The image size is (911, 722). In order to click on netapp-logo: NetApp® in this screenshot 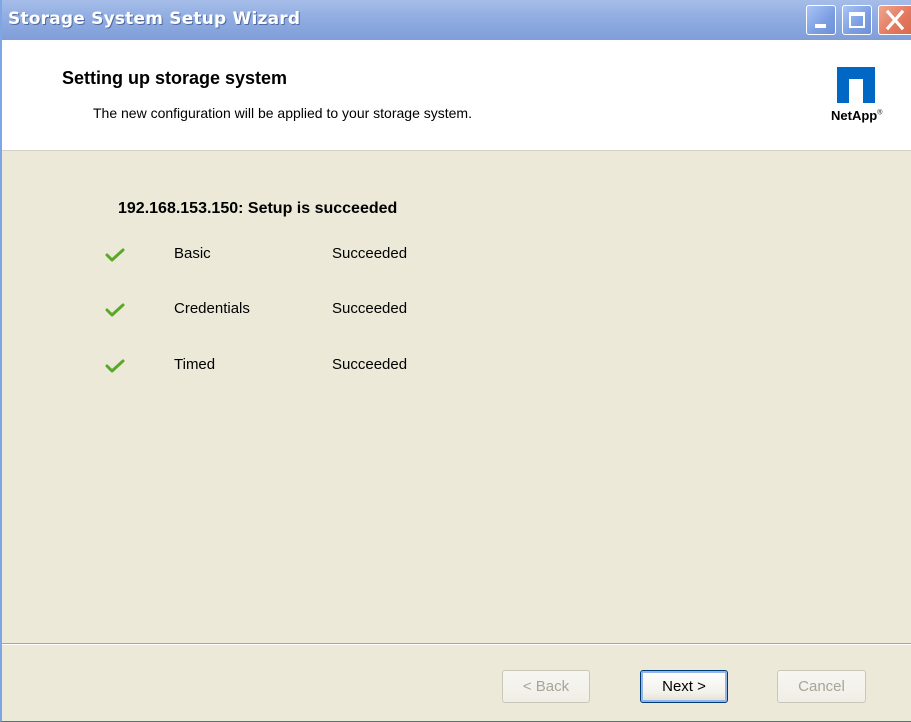, I will do `click(871, 107)`.